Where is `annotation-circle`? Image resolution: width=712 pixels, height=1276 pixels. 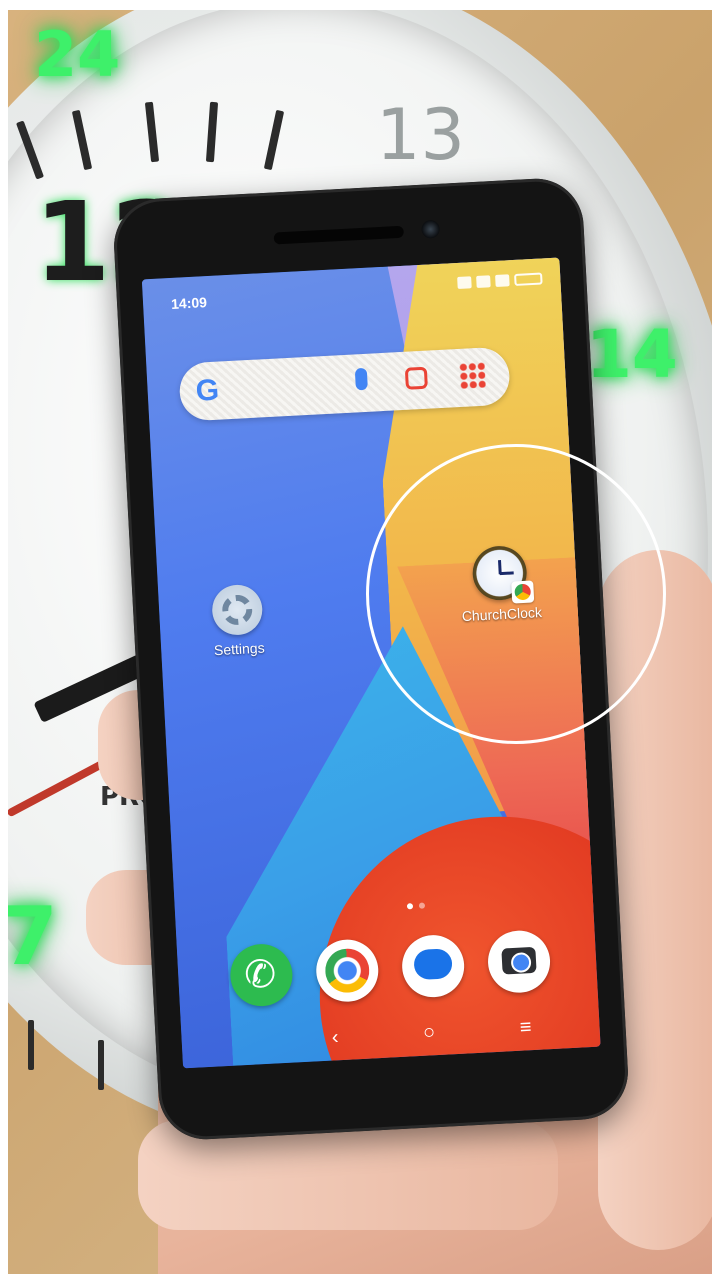 annotation-circle is located at coordinates (516, 594).